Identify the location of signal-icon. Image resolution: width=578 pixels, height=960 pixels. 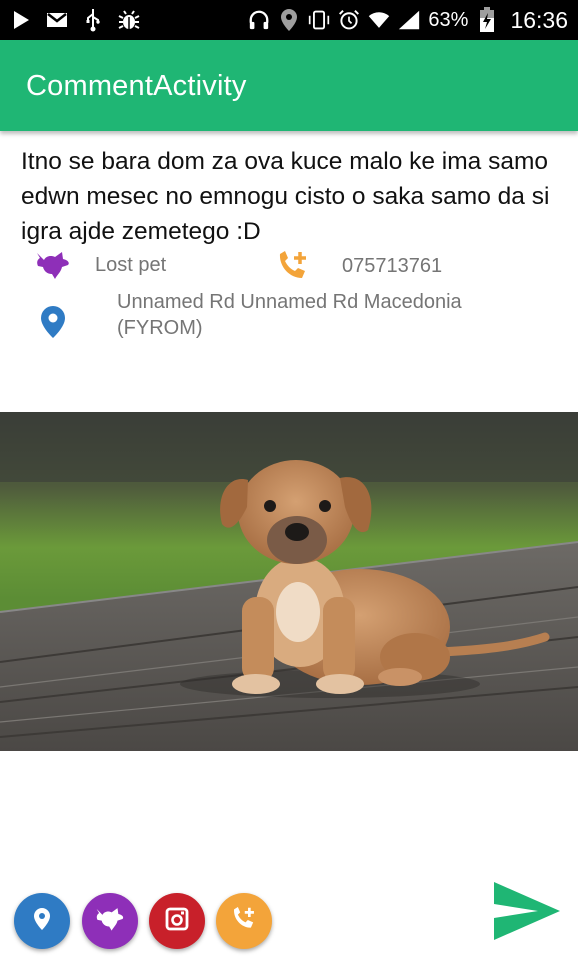
(409, 20).